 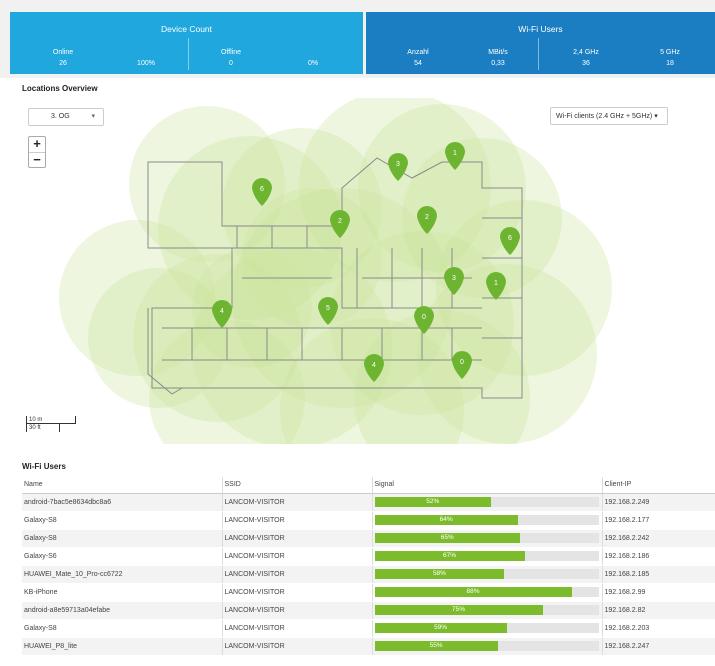 I want to click on column-header-client-ip: Client-IP, so click(x=658, y=485).